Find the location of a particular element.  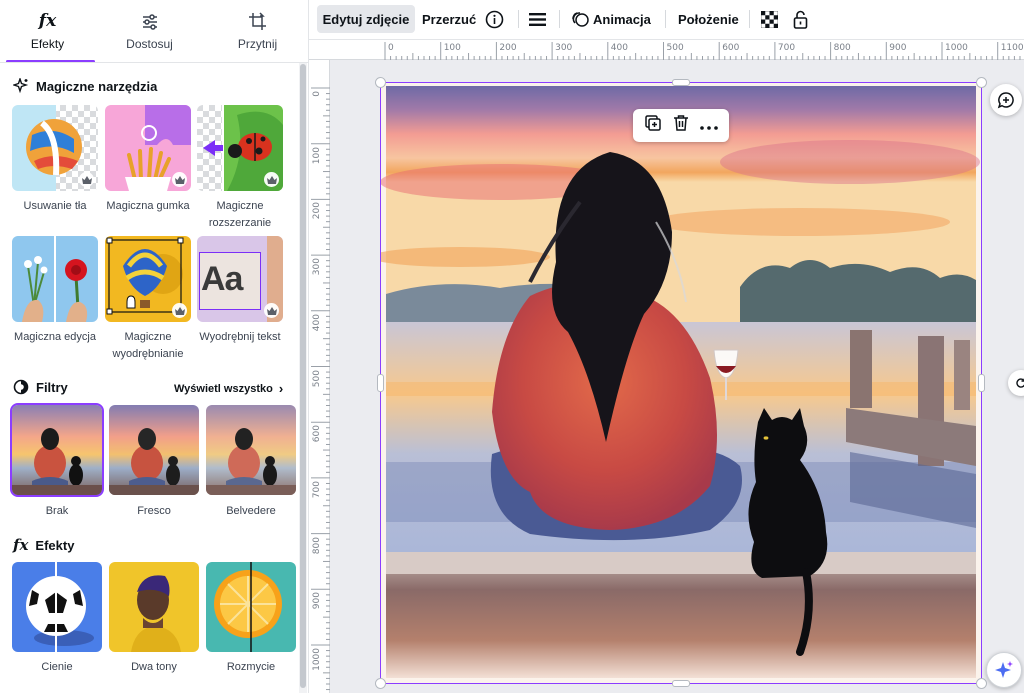

effect-label: Cienie is located at coordinates (57, 667).